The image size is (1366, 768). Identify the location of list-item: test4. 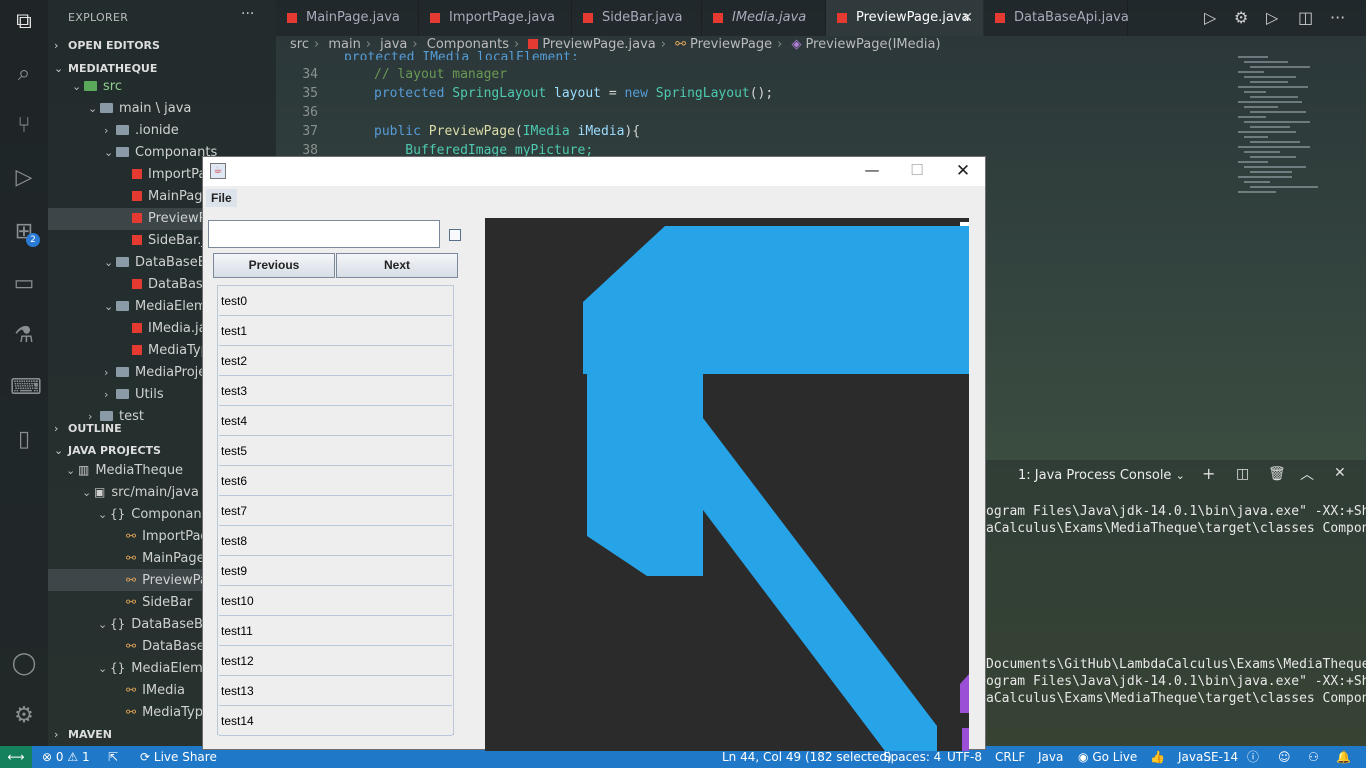
(335, 421).